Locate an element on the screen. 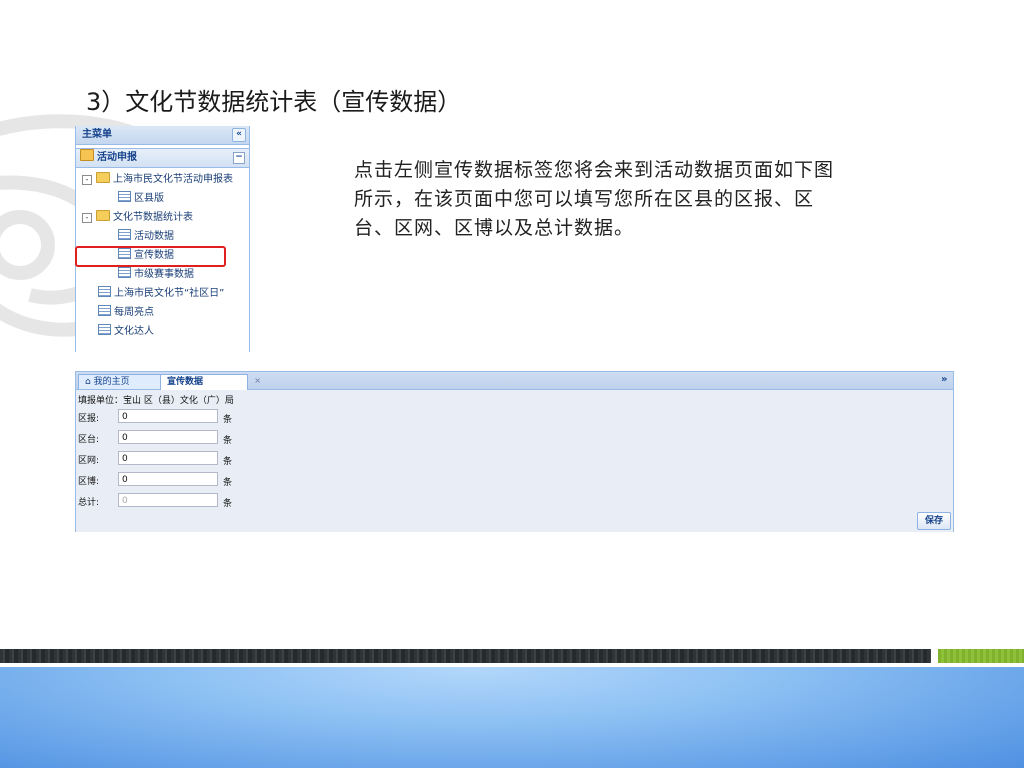 The width and height of the screenshot is (1024, 768). menu-header: 主菜单 « is located at coordinates (162, 135).